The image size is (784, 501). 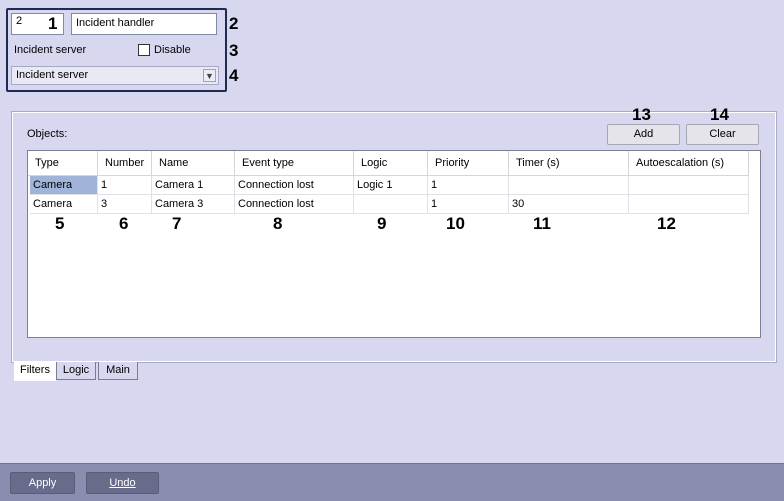 What do you see at coordinates (144, 50) in the screenshot?
I see `disable-checkbox` at bounding box center [144, 50].